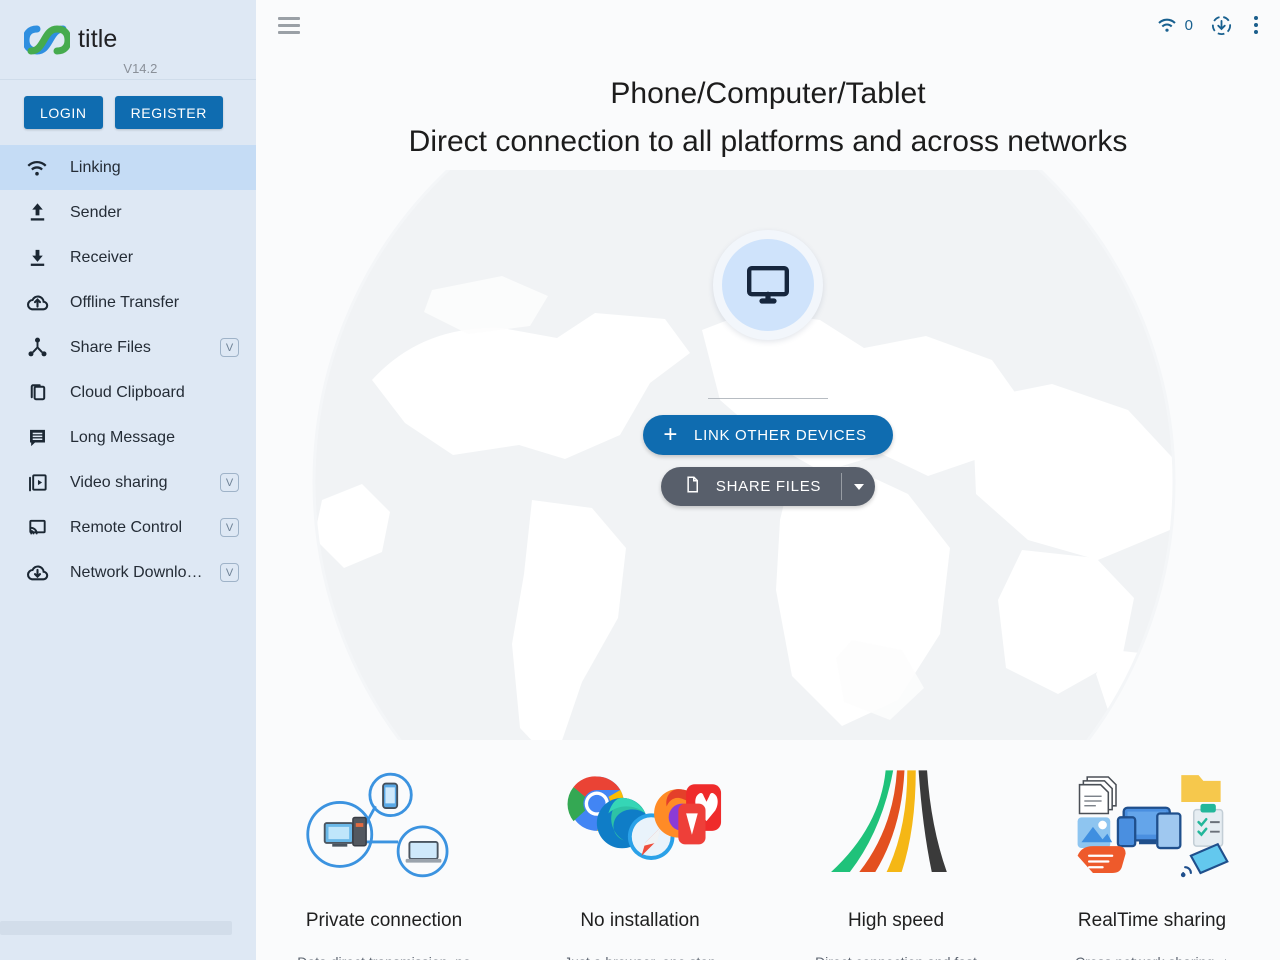 Image resolution: width=1280 pixels, height=960 pixels. Describe the element at coordinates (116, 928) in the screenshot. I see `sidebar-horizontal-scrollbar` at that location.